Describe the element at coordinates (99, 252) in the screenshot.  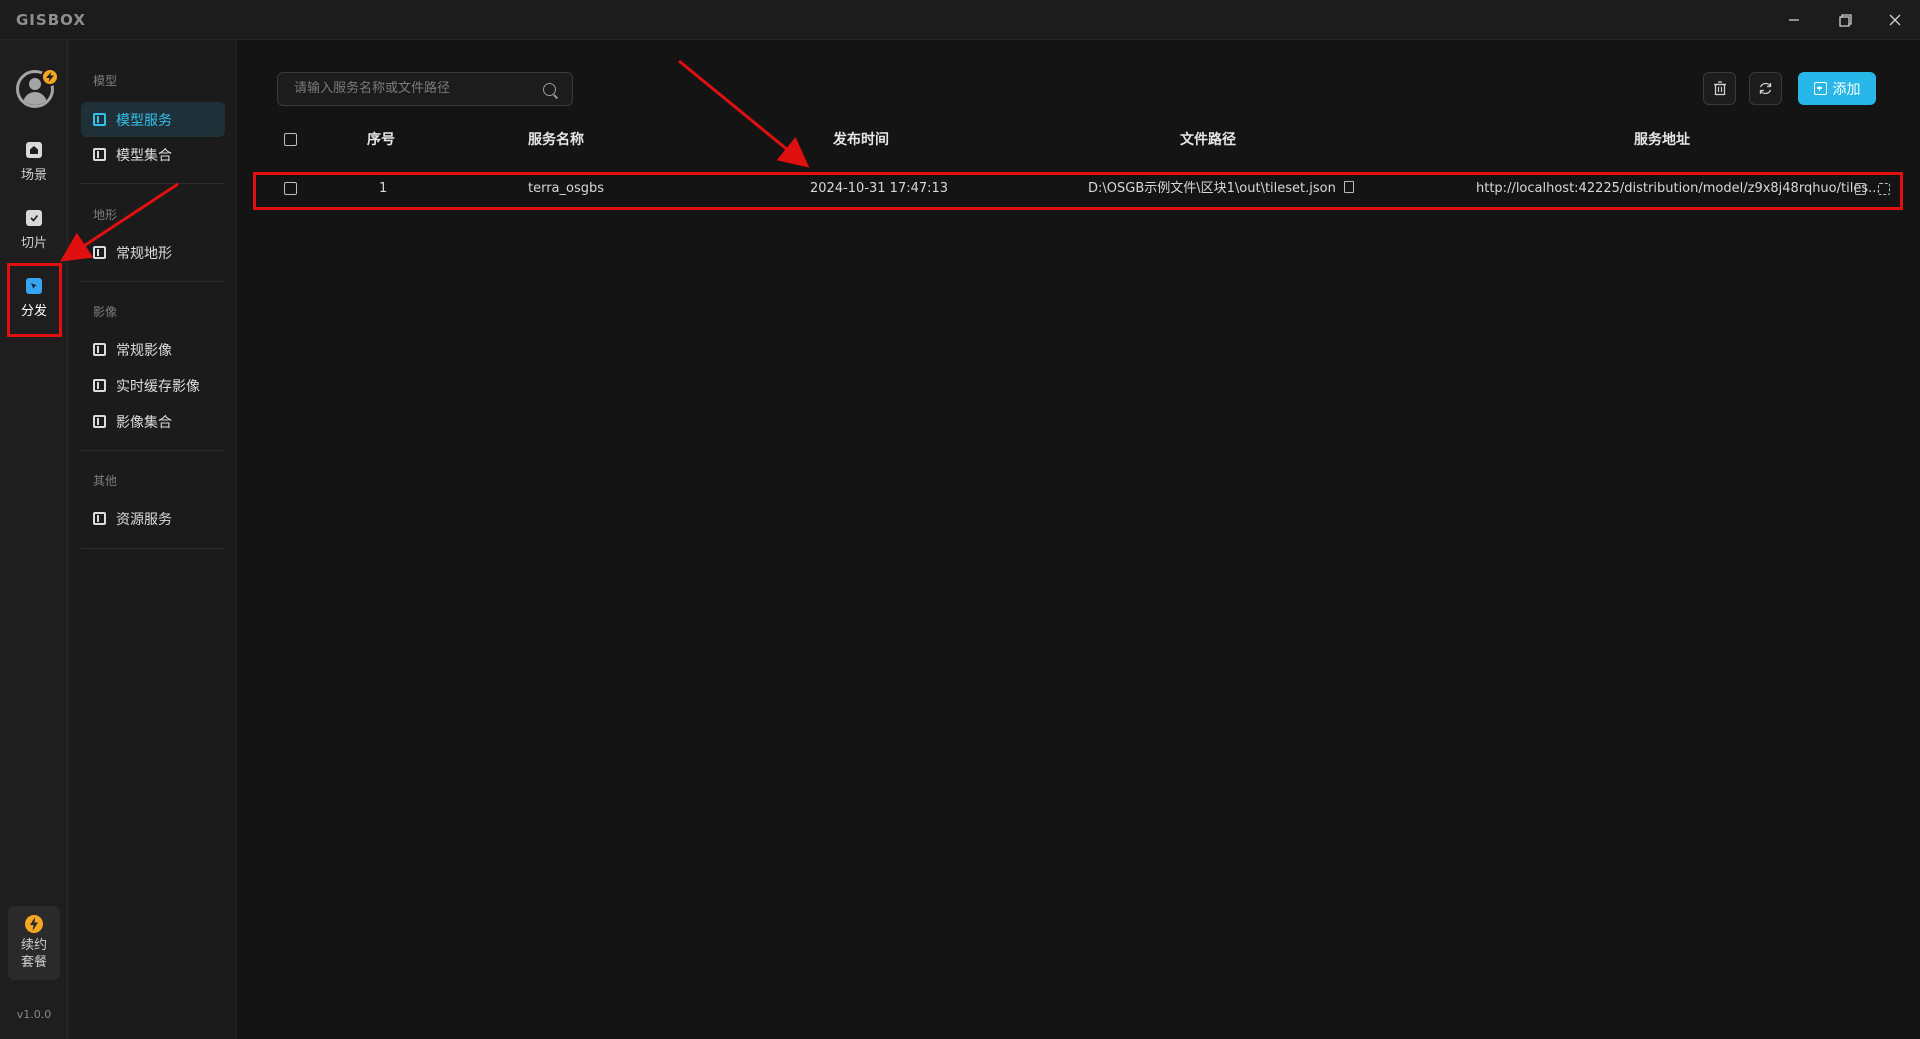
I see `terrain-icon` at that location.